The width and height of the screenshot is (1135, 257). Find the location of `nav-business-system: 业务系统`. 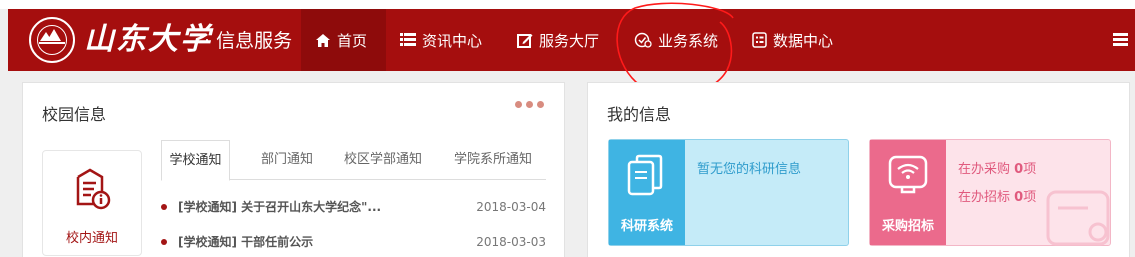

nav-business-system: 业务系统 is located at coordinates (676, 40).